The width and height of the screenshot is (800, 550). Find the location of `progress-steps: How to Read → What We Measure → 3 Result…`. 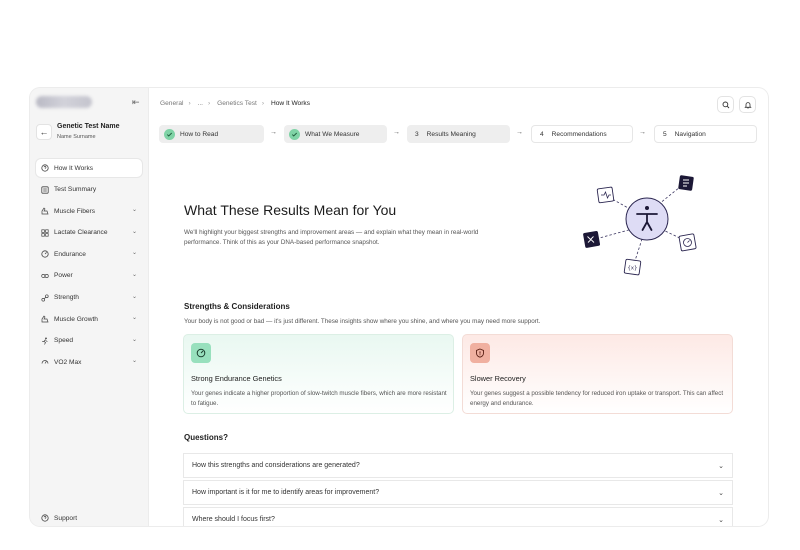

progress-steps: How to Read → What We Measure → 3 Result… is located at coordinates (459, 134).